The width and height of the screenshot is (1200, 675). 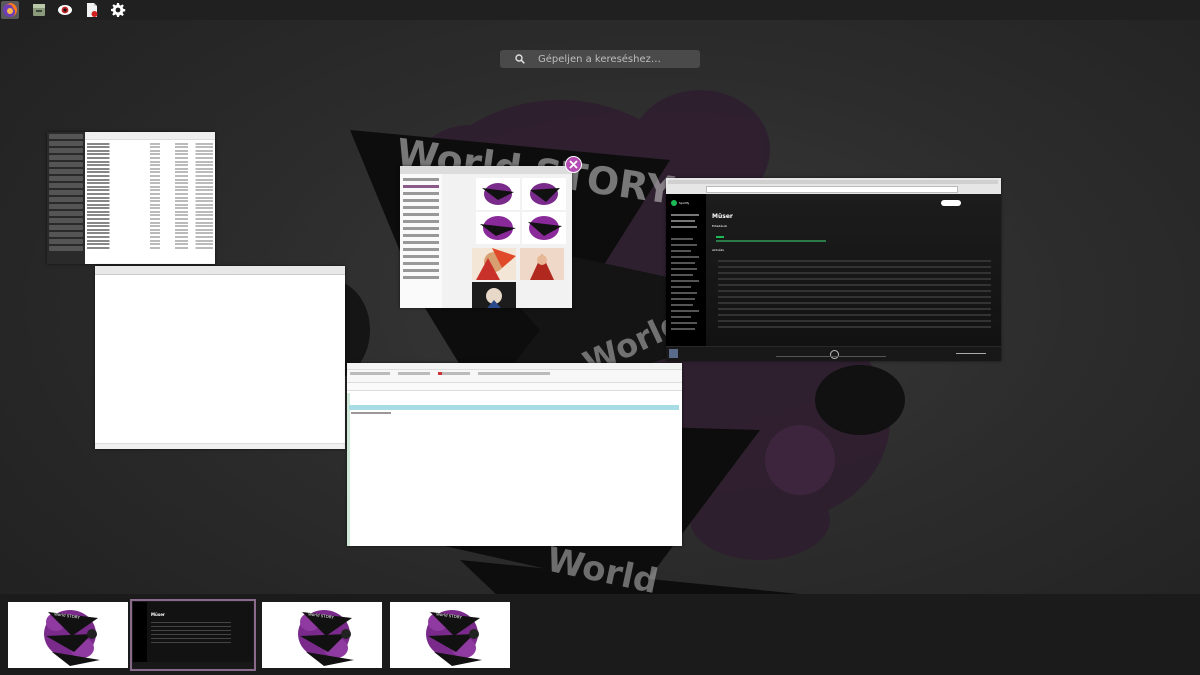 What do you see at coordinates (421, 241) in the screenshot?
I see `image-viewer-sidebar` at bounding box center [421, 241].